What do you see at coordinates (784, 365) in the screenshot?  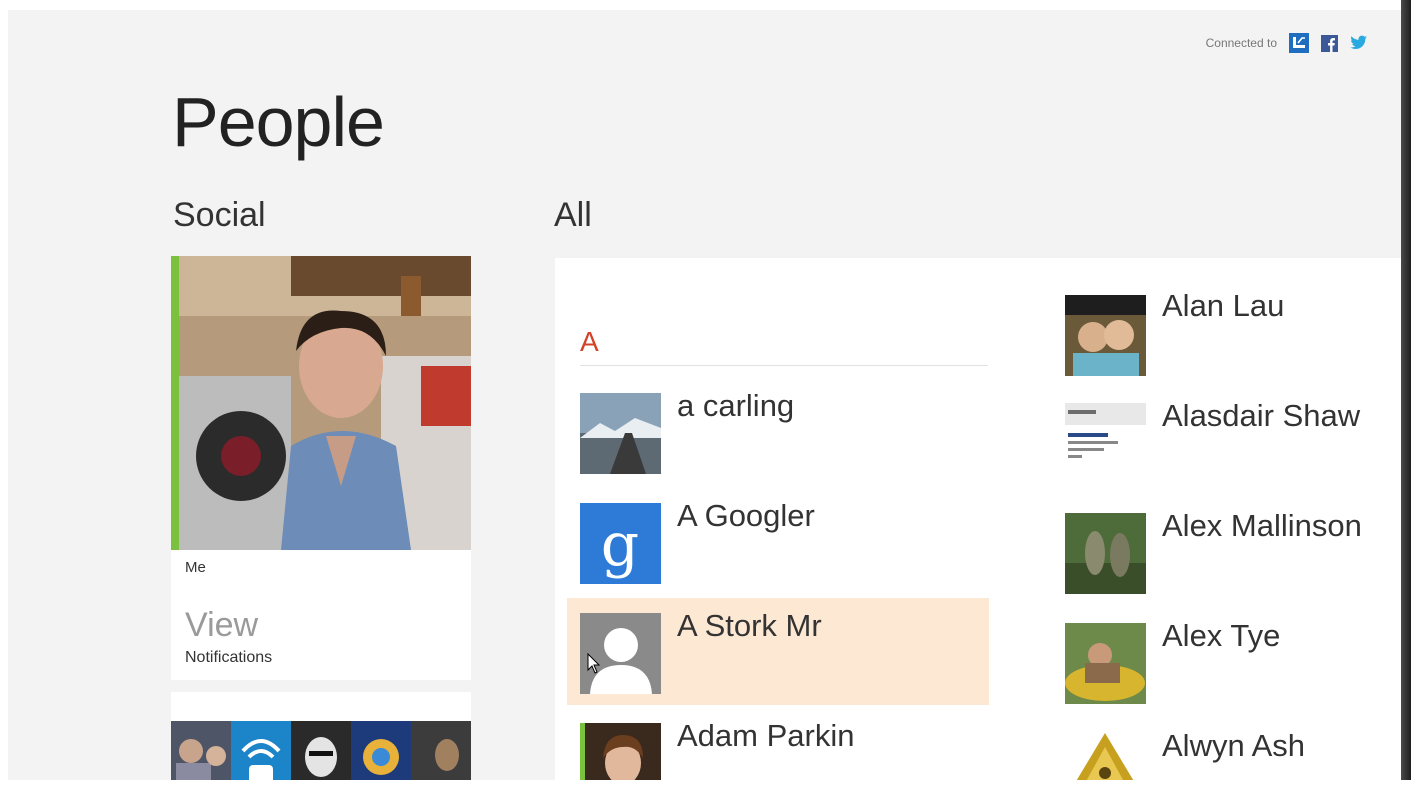 I see `divider` at bounding box center [784, 365].